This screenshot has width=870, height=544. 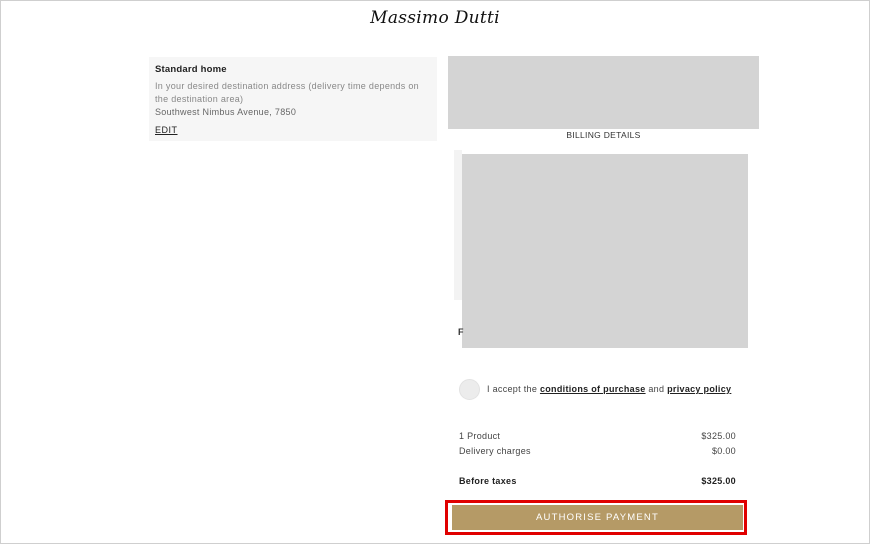 What do you see at coordinates (488, 481) in the screenshot?
I see `summary-before-taxes-label: Before taxes` at bounding box center [488, 481].